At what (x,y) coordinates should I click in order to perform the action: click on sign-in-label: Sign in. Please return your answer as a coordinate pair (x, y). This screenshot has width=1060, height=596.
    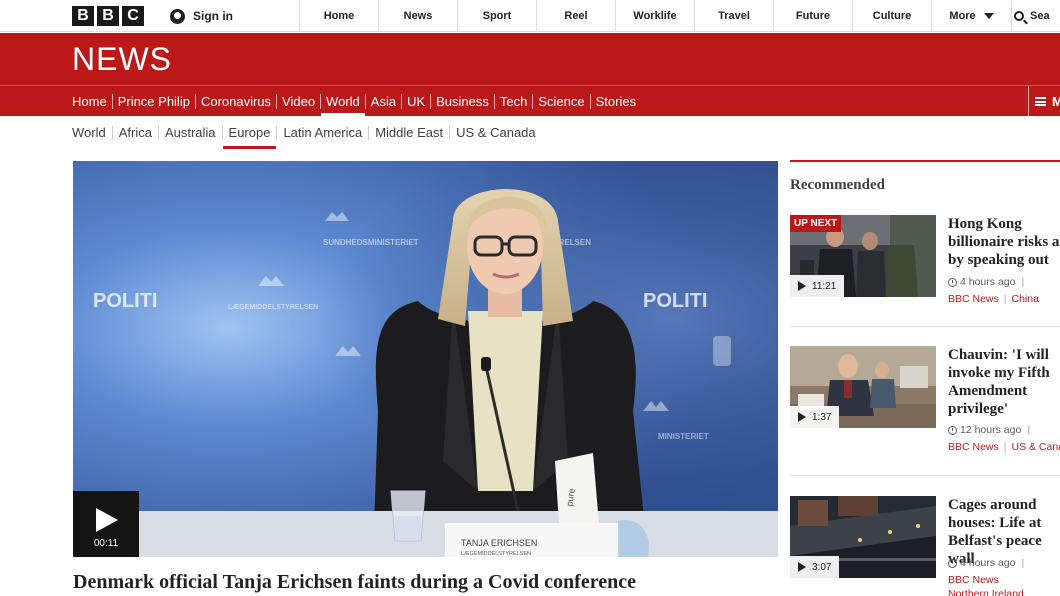
    Looking at the image, I should click on (213, 16).